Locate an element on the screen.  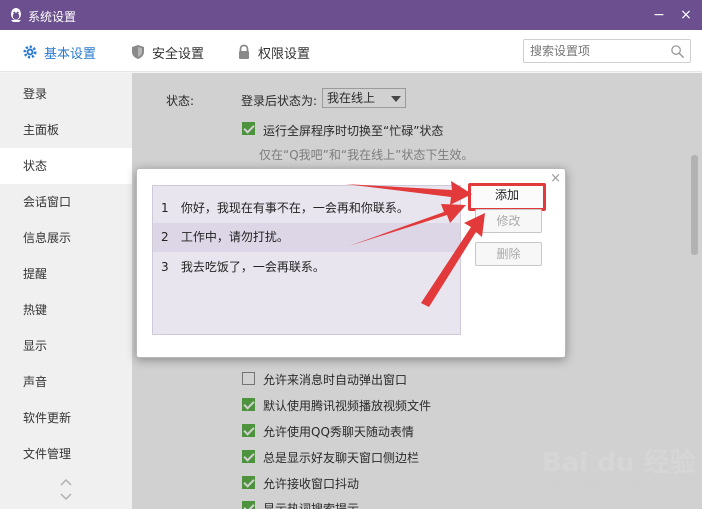
sidebar-item-file-management: 文件管理 is located at coordinates (66, 454).